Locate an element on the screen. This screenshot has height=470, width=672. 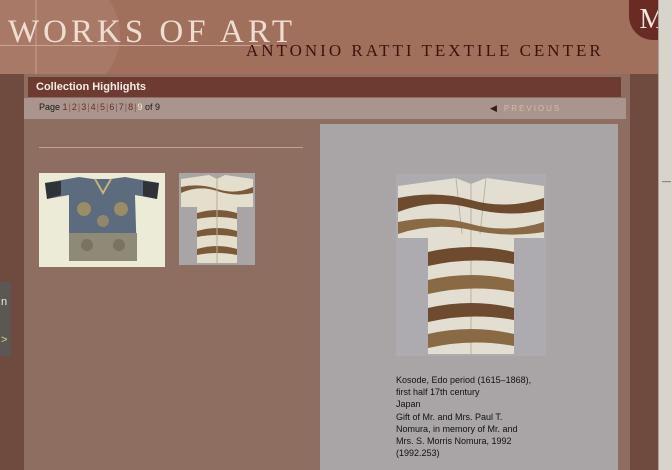
scrollbar-grip-icon: — is located at coordinates (666, 181).